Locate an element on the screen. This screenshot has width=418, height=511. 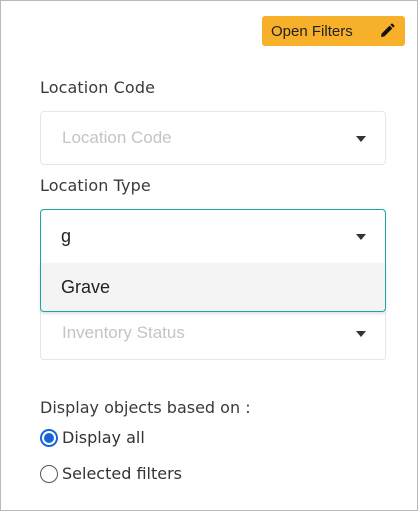
display-all-radio: Display all is located at coordinates (92, 437).